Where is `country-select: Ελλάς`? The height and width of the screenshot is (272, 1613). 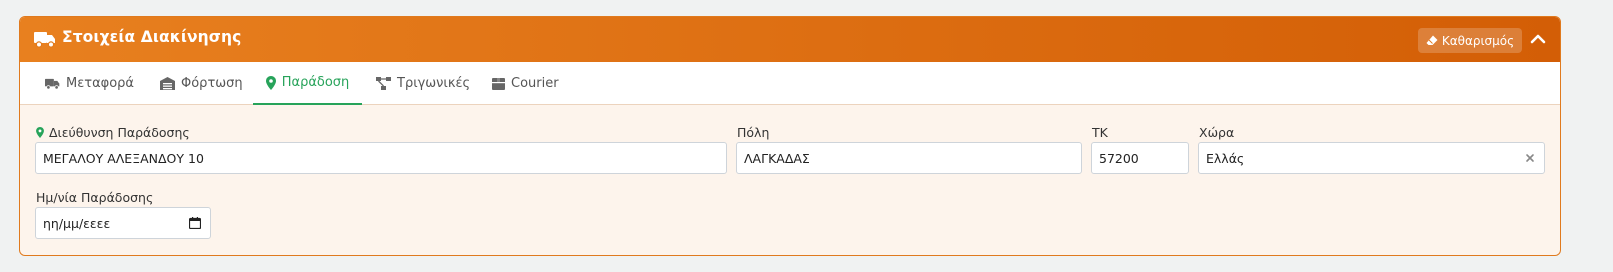
country-select: Ελλάς is located at coordinates (1371, 158).